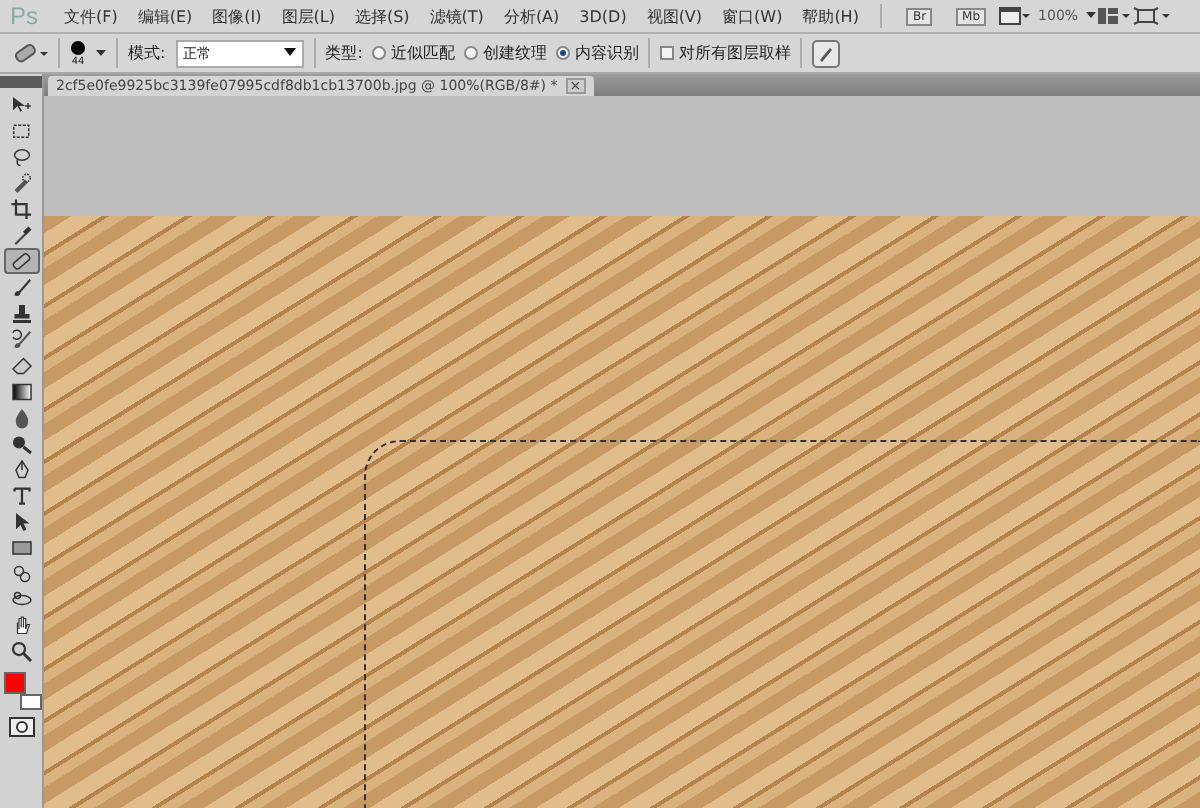 This screenshot has height=808, width=1200. What do you see at coordinates (24, 16) in the screenshot?
I see `app-logo: Ps` at bounding box center [24, 16].